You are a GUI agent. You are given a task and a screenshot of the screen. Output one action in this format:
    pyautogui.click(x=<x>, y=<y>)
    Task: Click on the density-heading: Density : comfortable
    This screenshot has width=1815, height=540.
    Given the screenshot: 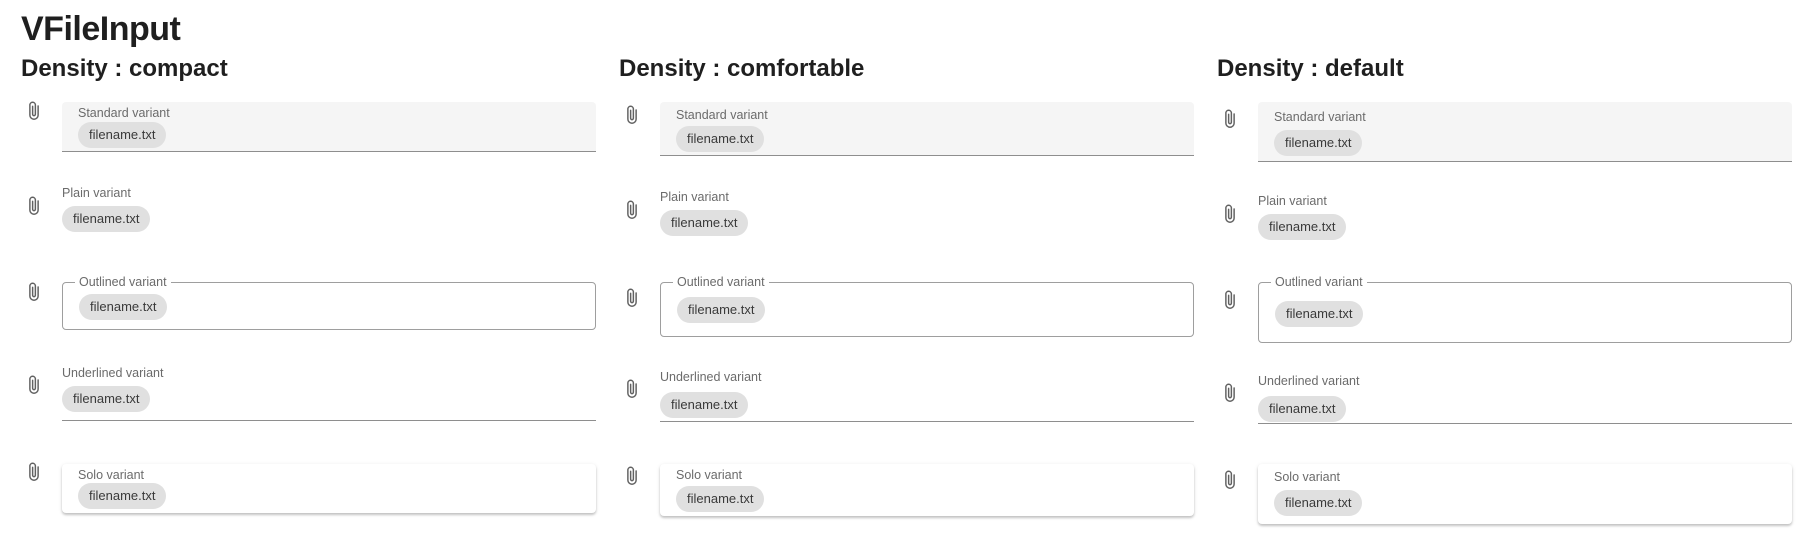 What is the action you would take?
    pyautogui.click(x=742, y=68)
    